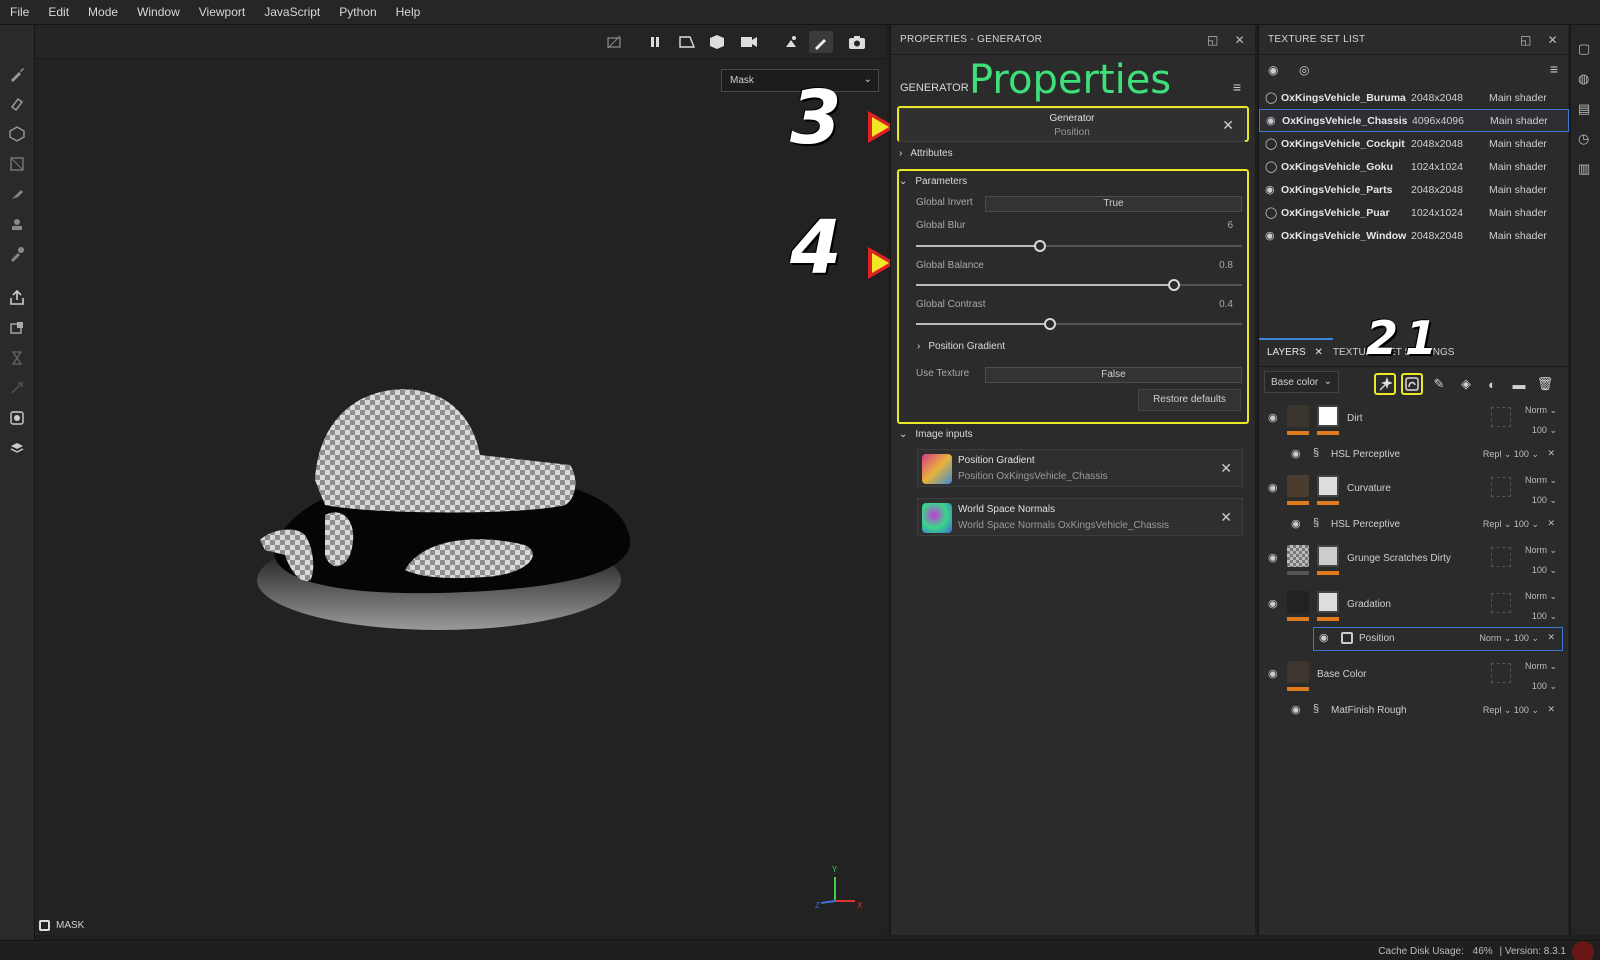 This screenshot has width=1600, height=960. I want to click on layer-row: ◉ Dirt Norm ⌄ 100 ⌄, so click(1414, 425).